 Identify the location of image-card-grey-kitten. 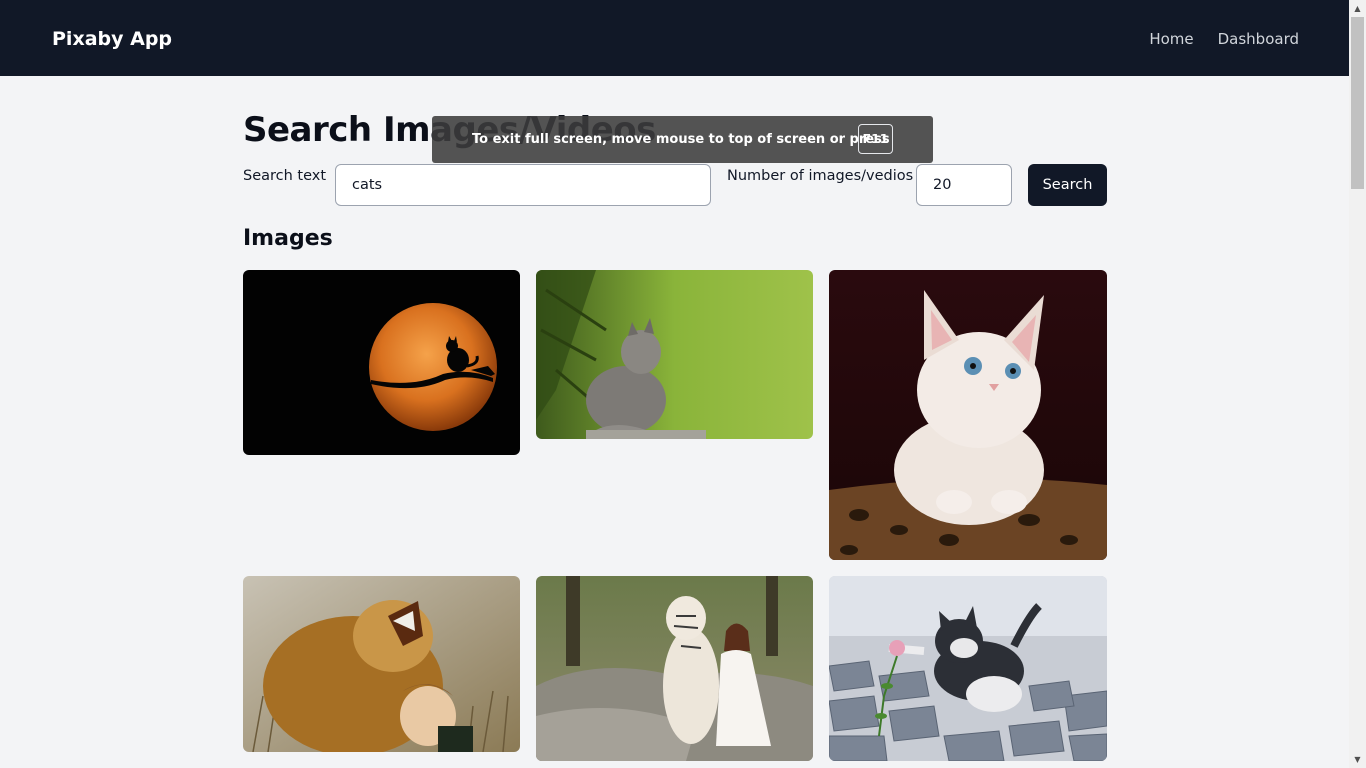
(674, 354).